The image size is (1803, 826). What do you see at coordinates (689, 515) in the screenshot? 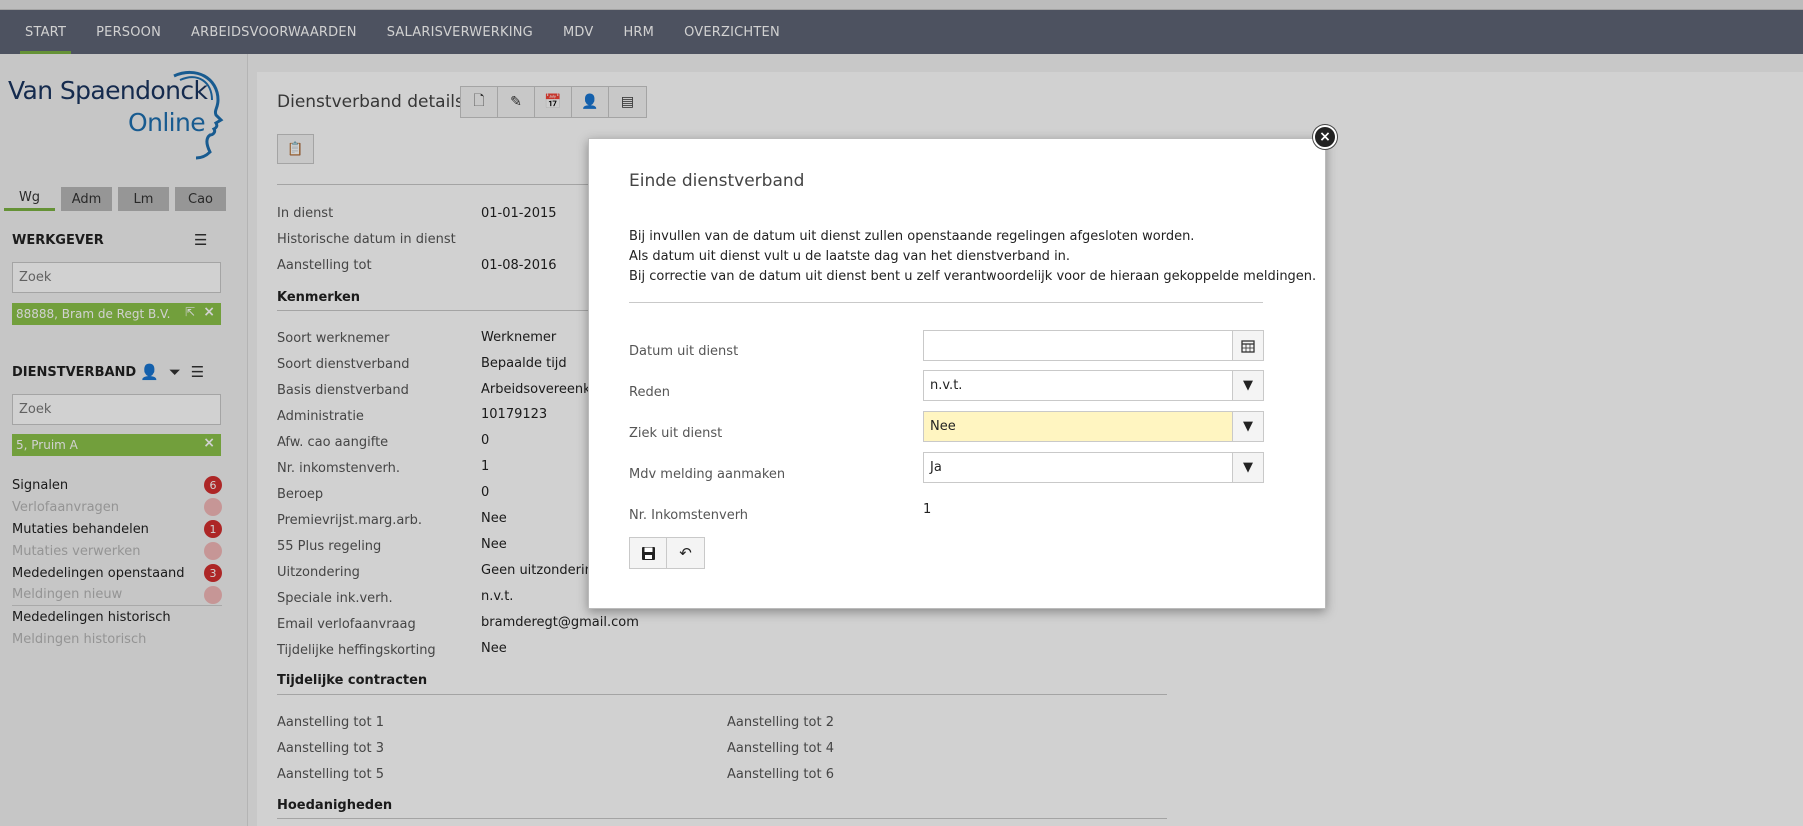
I see `nr-inkomstenverh-label: Nr. Inkomstenverh` at bounding box center [689, 515].